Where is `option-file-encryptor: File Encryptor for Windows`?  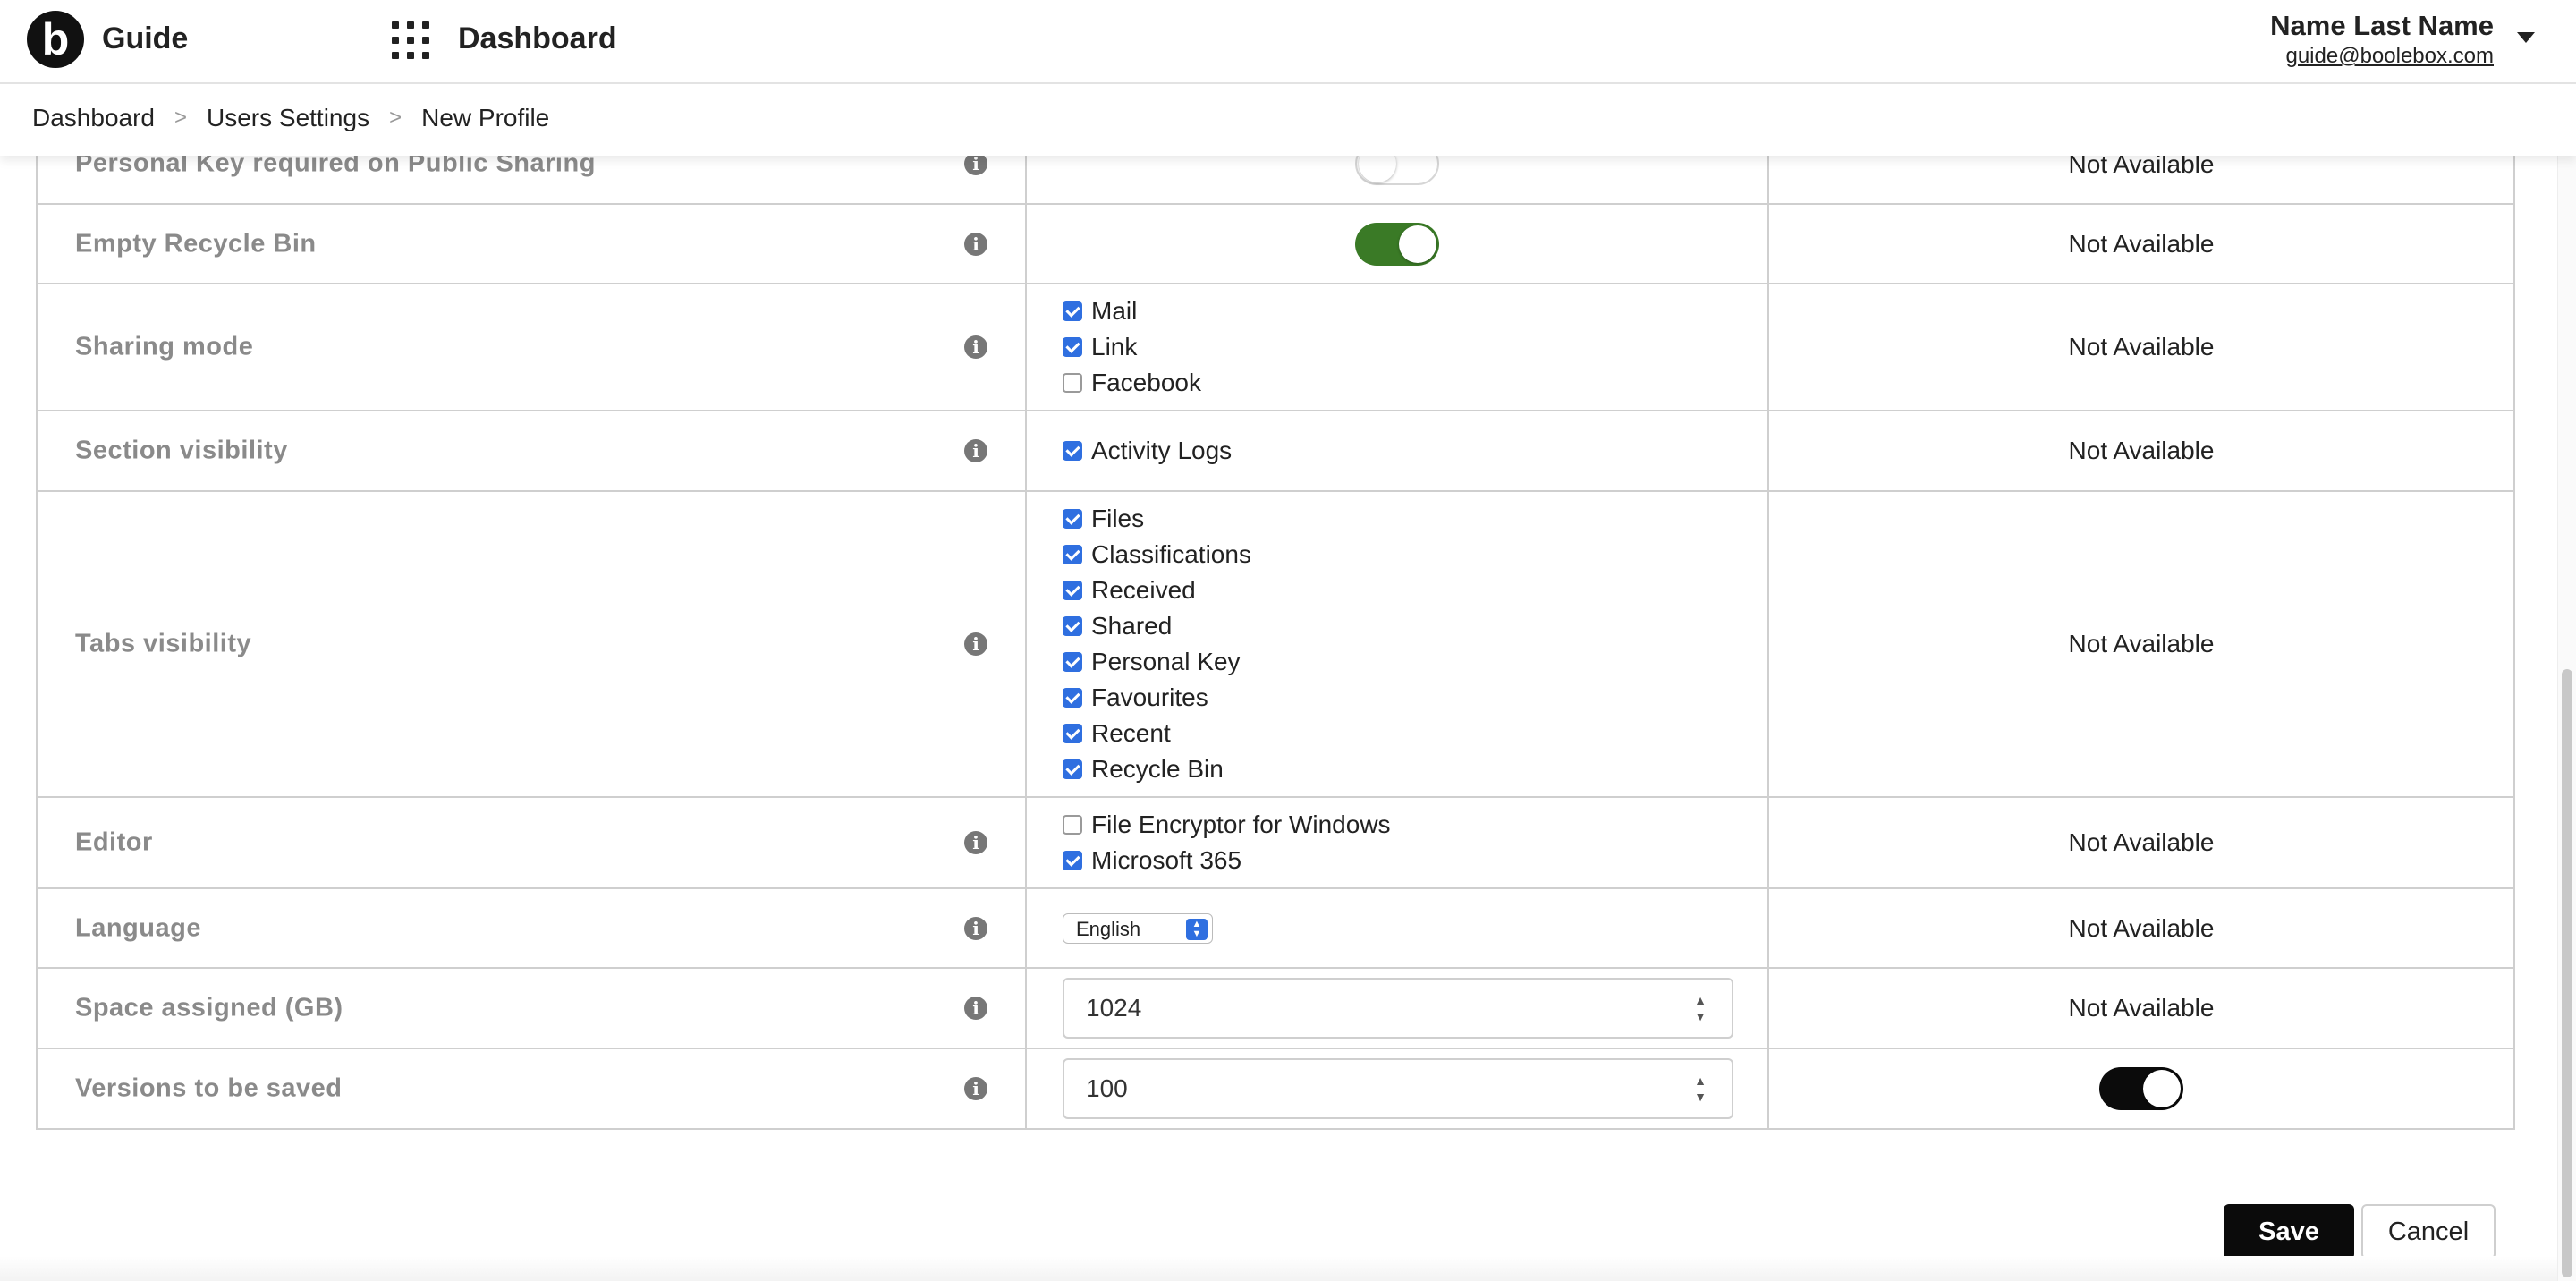
option-file-encryptor: File Encryptor for Windows is located at coordinates (1415, 825).